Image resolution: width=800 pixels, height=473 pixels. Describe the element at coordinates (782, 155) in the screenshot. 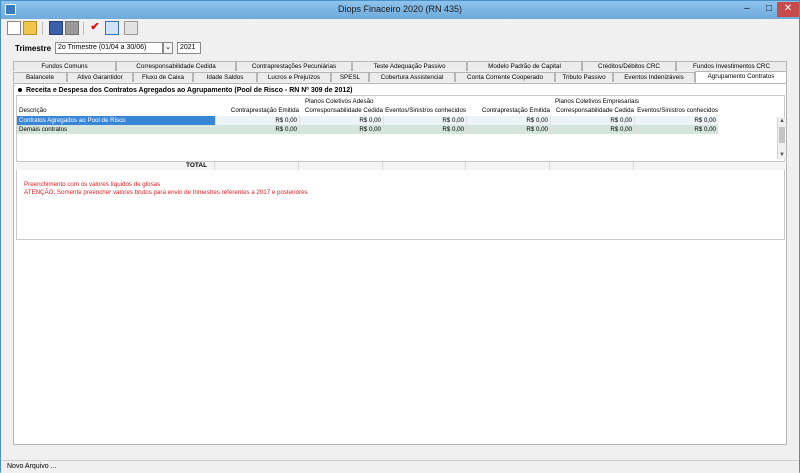

I see `scroll-down-icon: ▼` at that location.